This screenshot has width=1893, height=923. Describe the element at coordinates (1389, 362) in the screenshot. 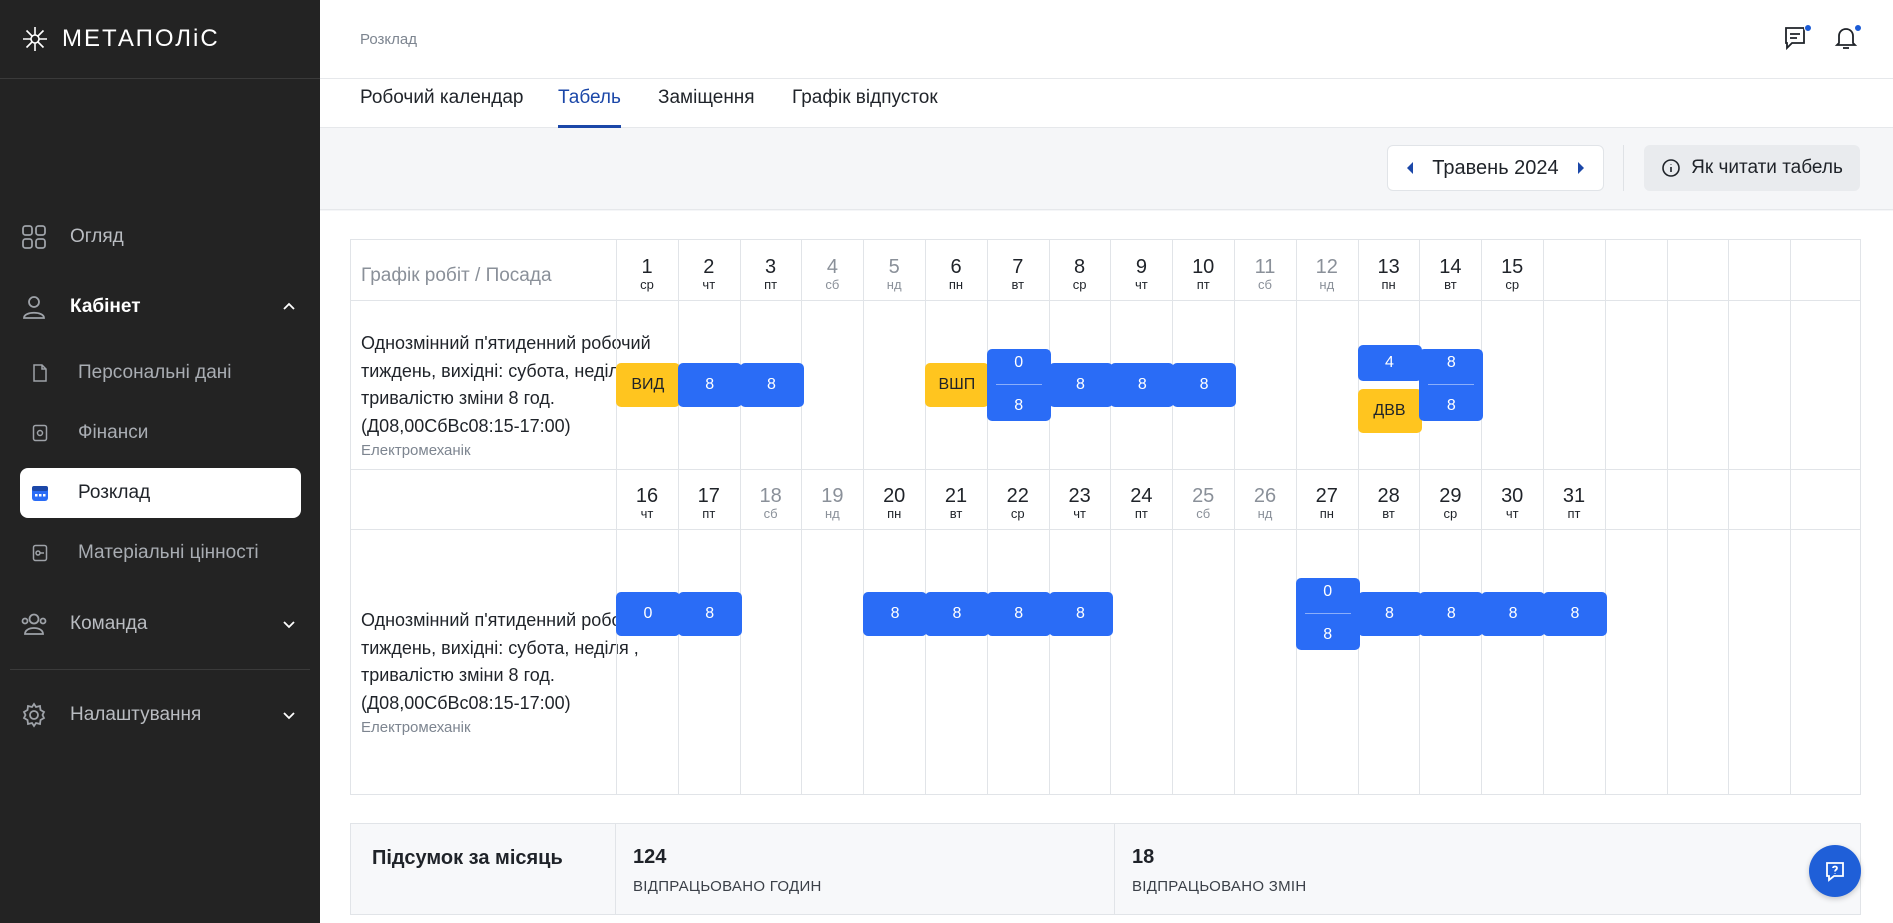

I see `hours-cell: 4` at that location.